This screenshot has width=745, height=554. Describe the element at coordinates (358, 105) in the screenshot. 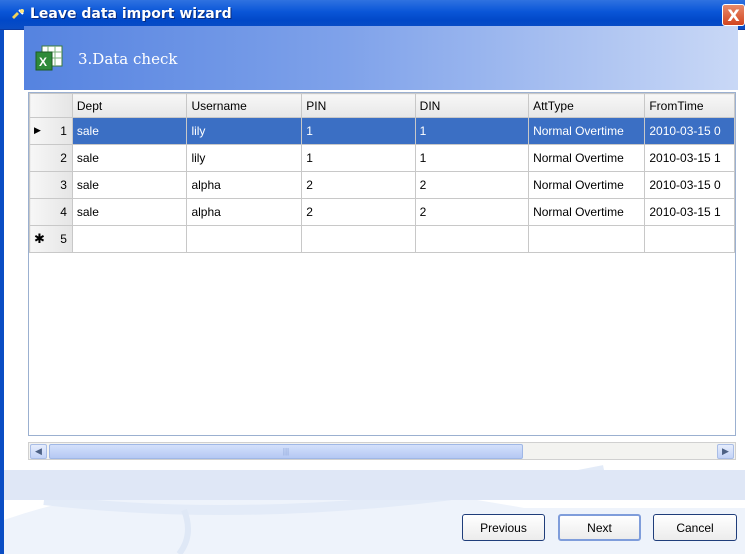

I see `column-header-pin: PIN` at that location.